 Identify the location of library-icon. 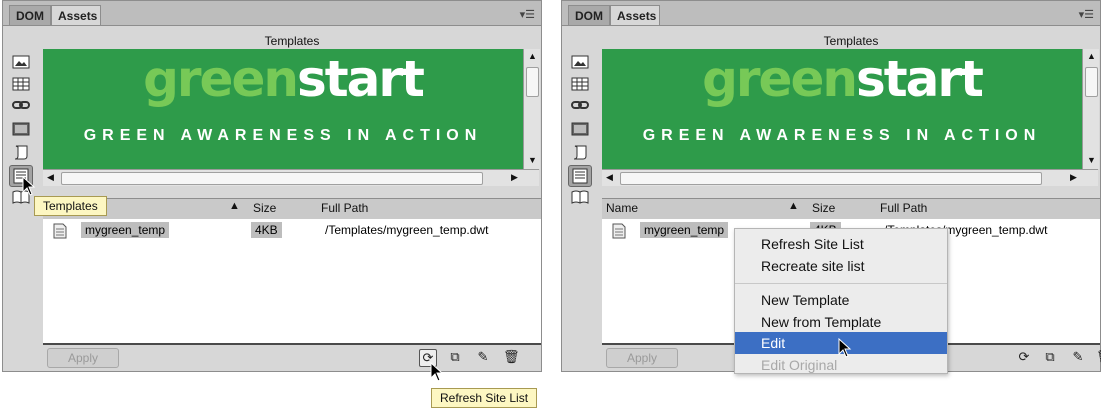
(580, 197).